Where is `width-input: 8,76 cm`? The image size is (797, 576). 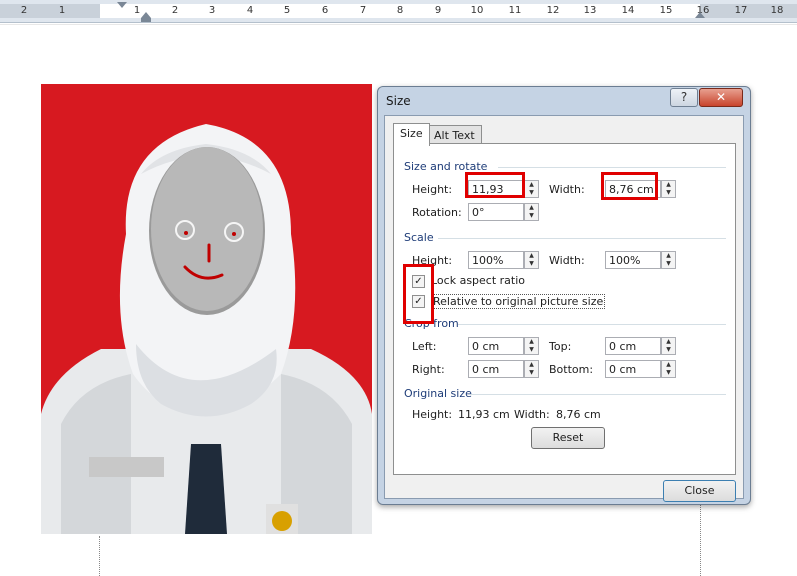 width-input: 8,76 cm is located at coordinates (633, 189).